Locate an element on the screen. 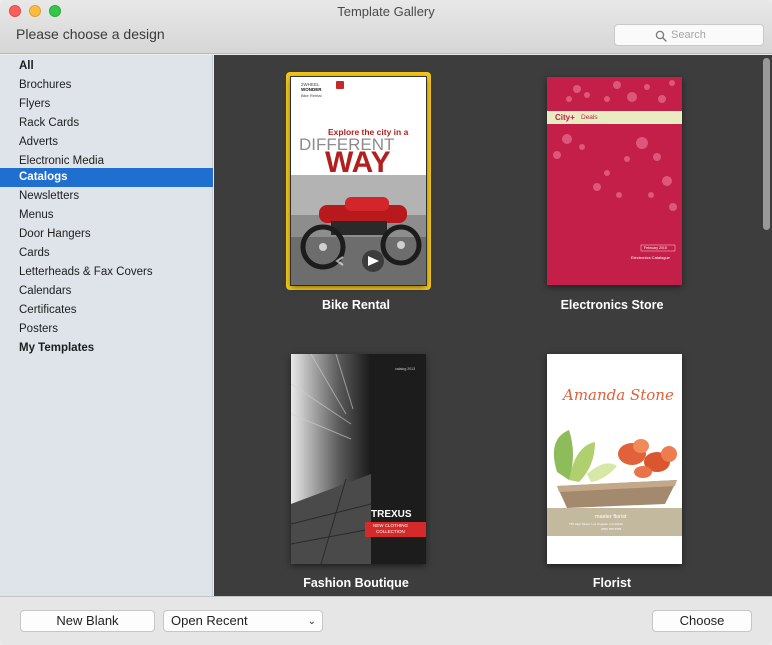  sidebar-item-letterheads: Letterheads & Fax Covers is located at coordinates (106, 272).